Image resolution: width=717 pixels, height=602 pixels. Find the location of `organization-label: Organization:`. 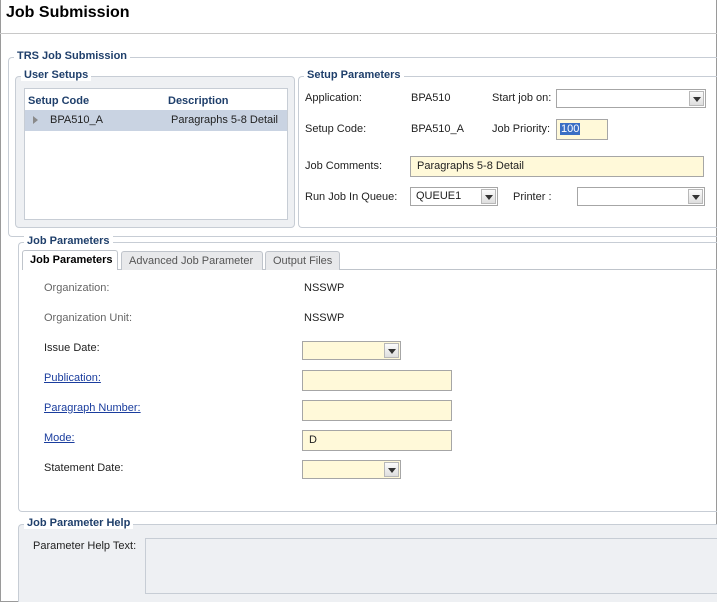

organization-label: Organization: is located at coordinates (77, 288).